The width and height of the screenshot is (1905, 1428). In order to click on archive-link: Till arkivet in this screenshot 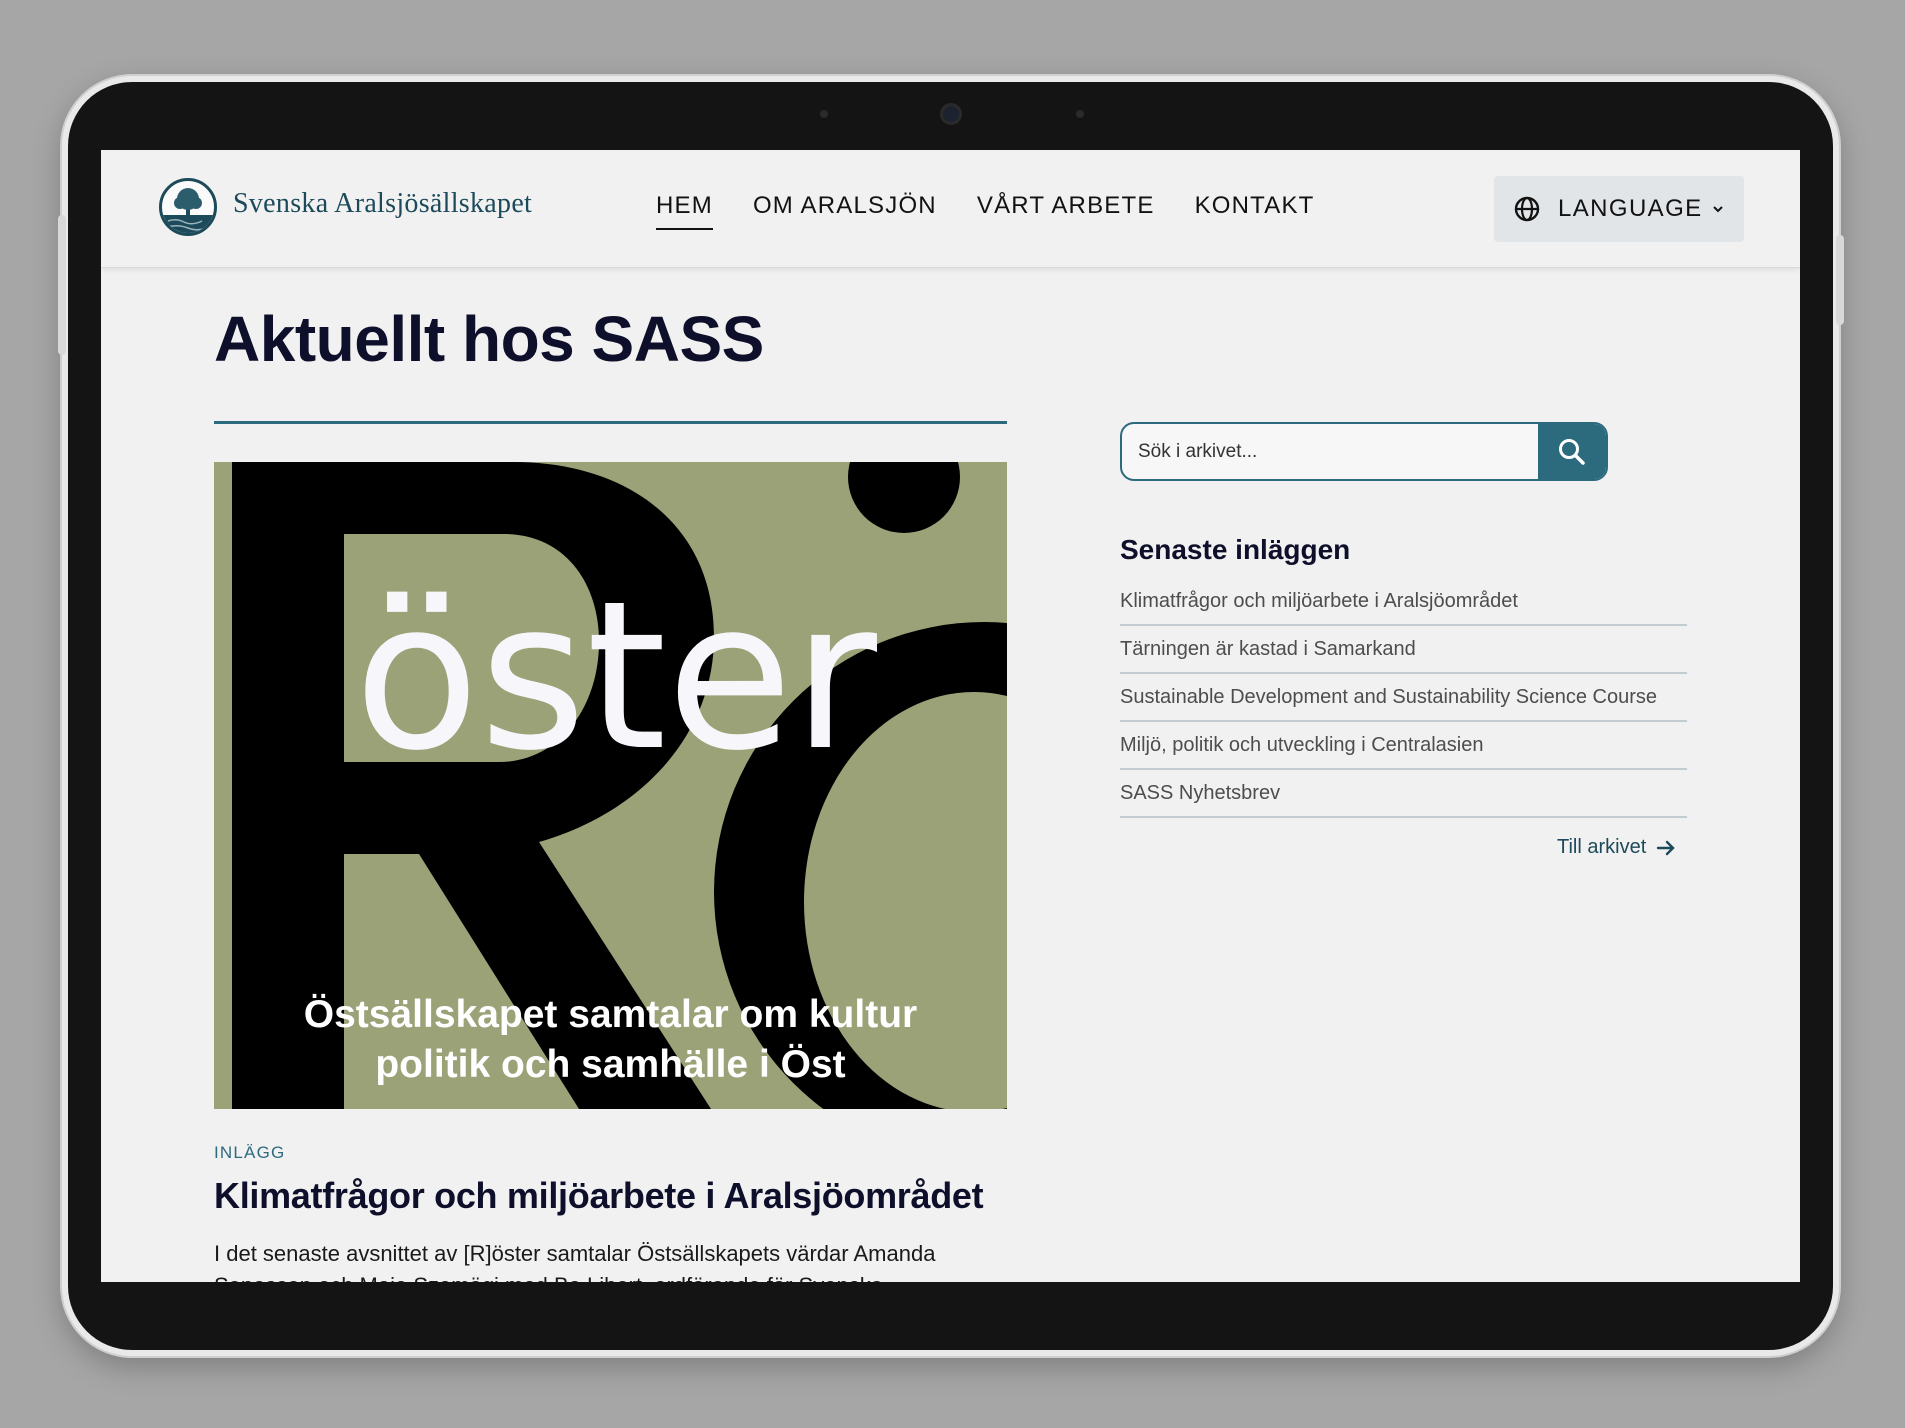, I will do `click(1616, 847)`.